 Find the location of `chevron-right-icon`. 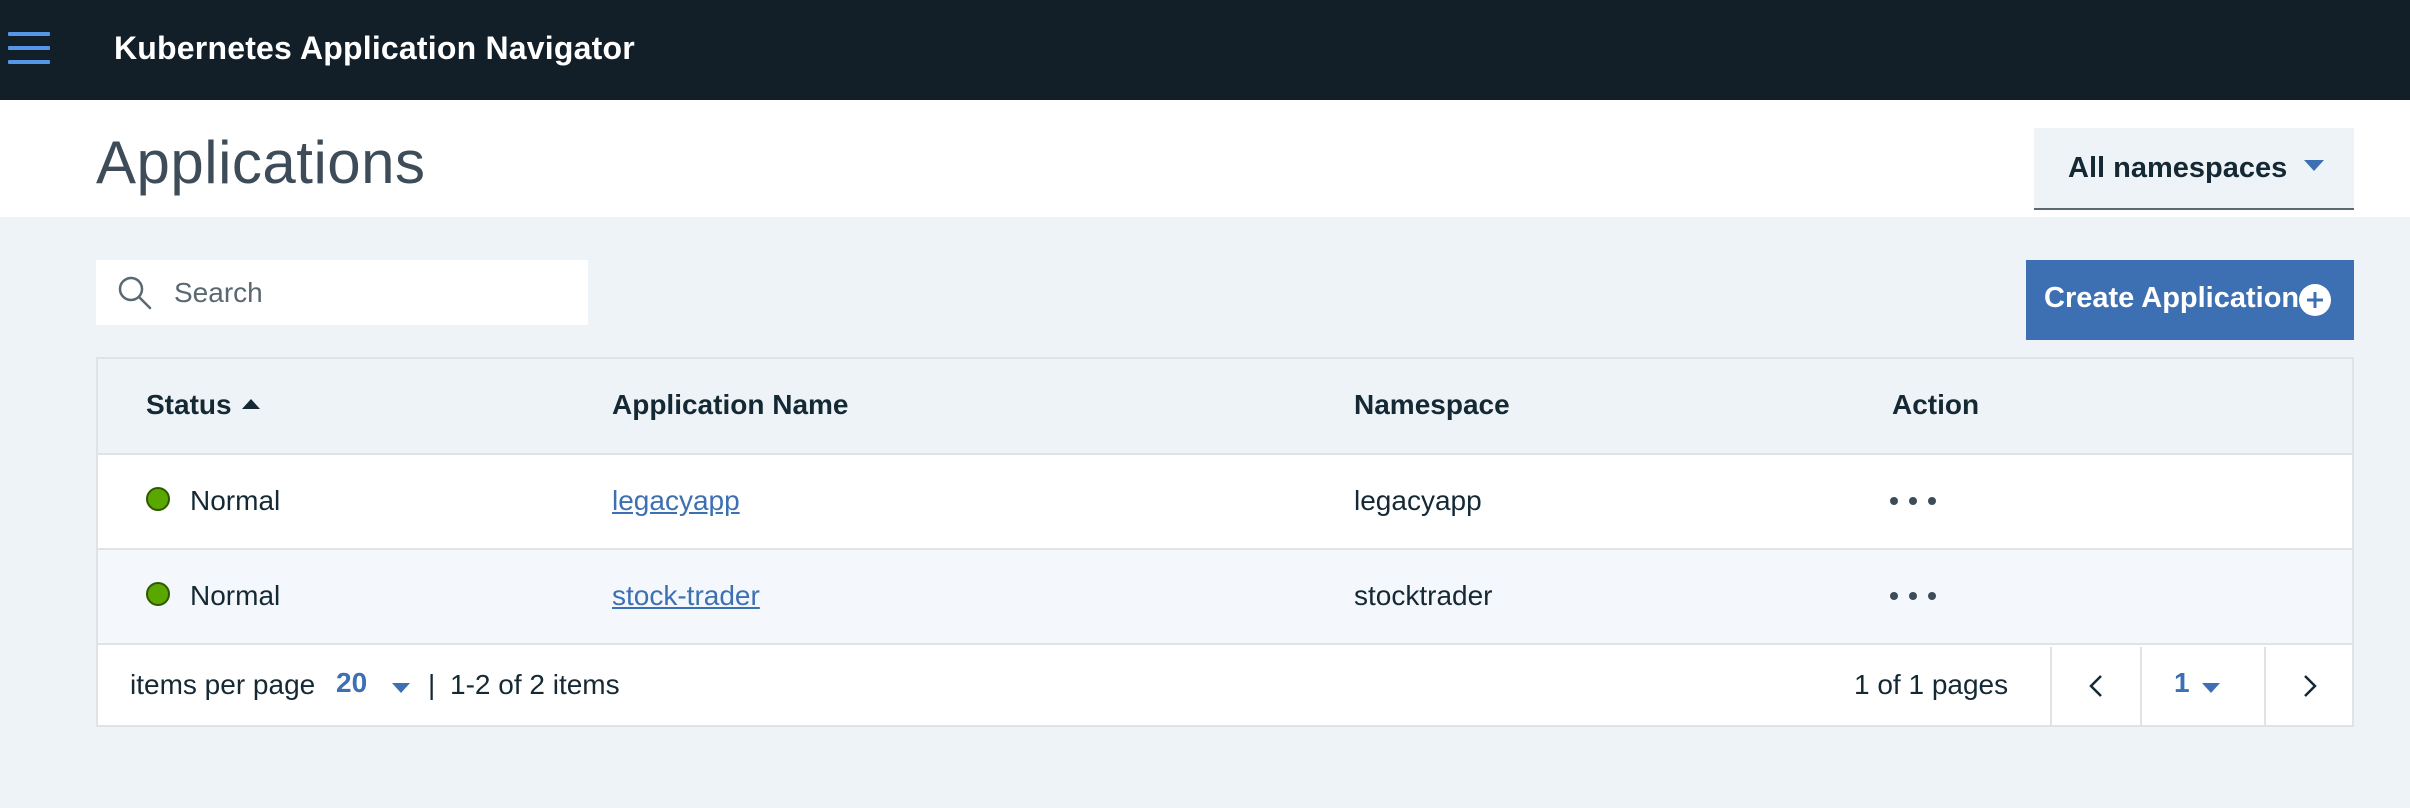

chevron-right-icon is located at coordinates (2310, 686).